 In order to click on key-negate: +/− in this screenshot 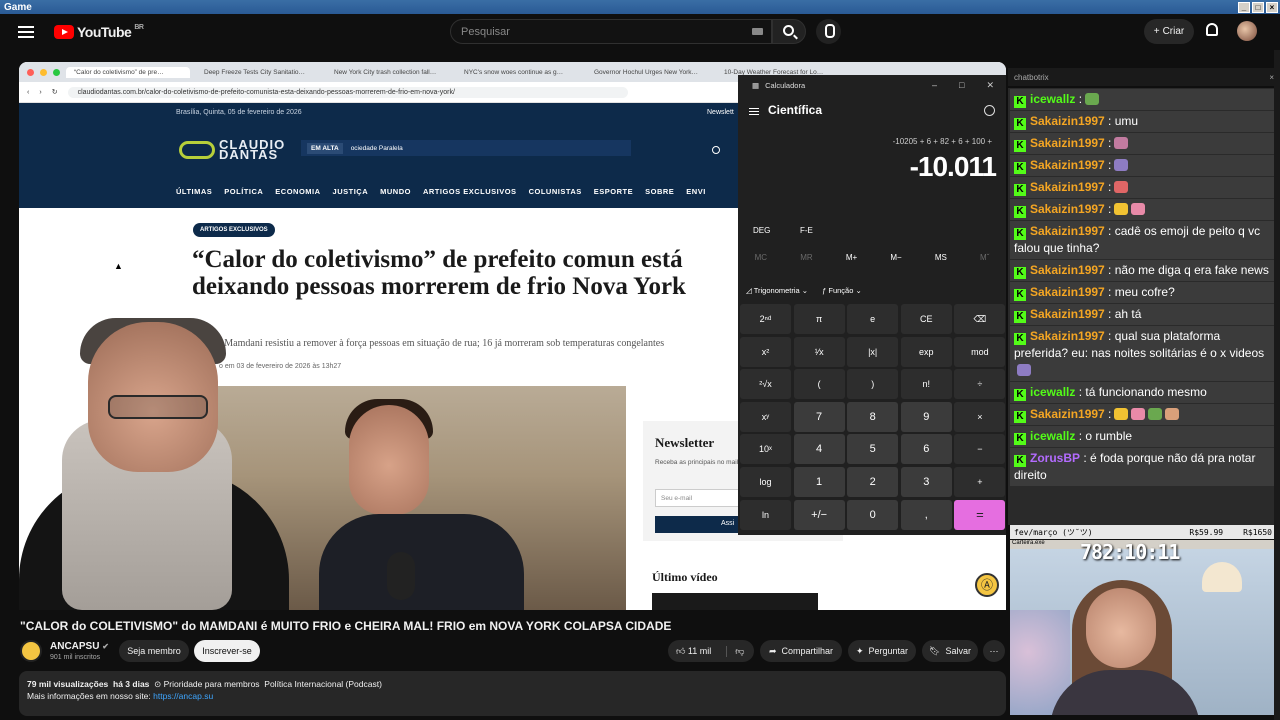, I will do `click(819, 514)`.